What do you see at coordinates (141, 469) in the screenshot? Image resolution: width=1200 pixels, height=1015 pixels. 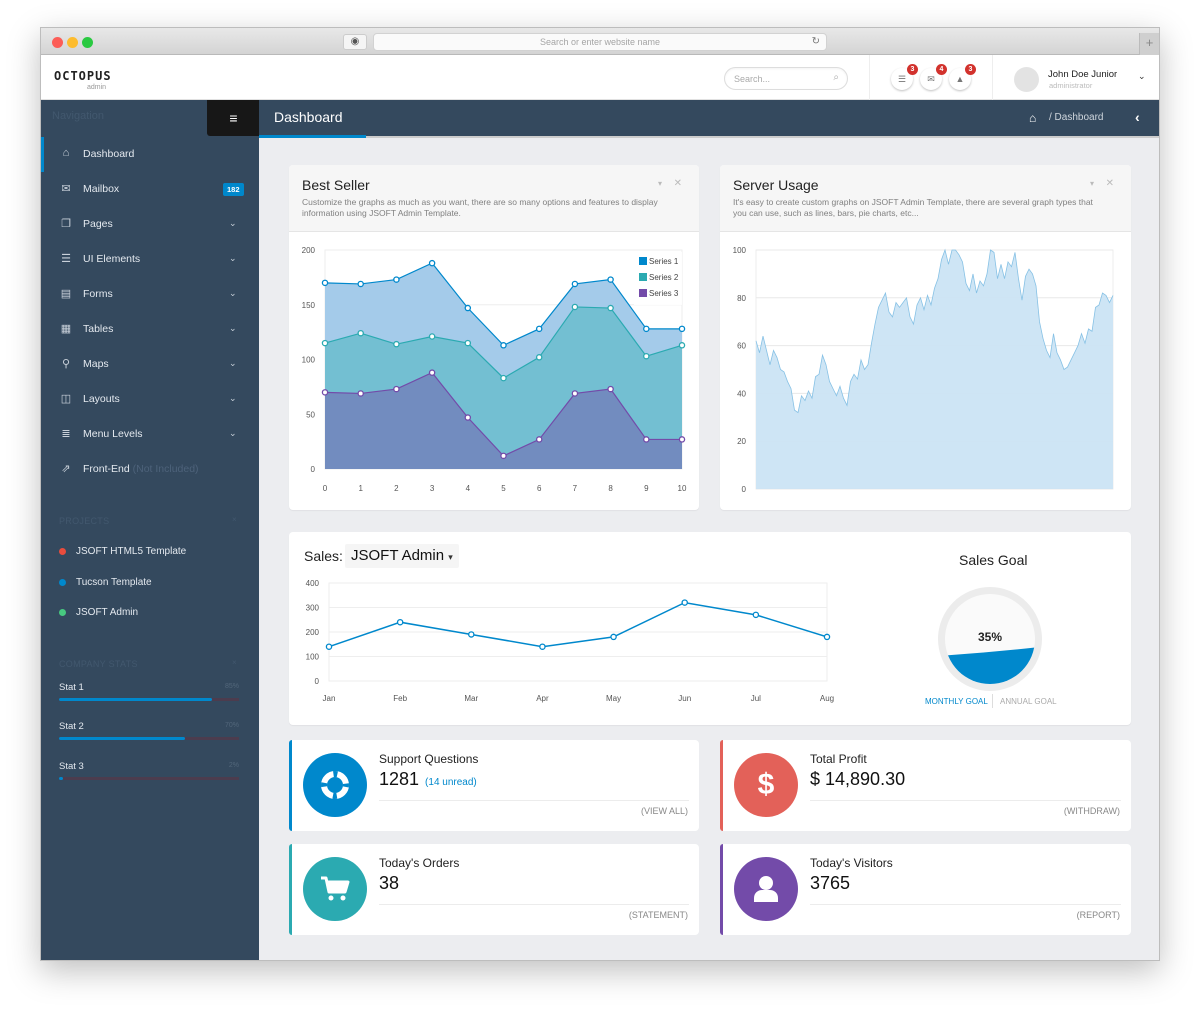 I see `sidebar-item-label: Front-End (Not Included)` at bounding box center [141, 469].